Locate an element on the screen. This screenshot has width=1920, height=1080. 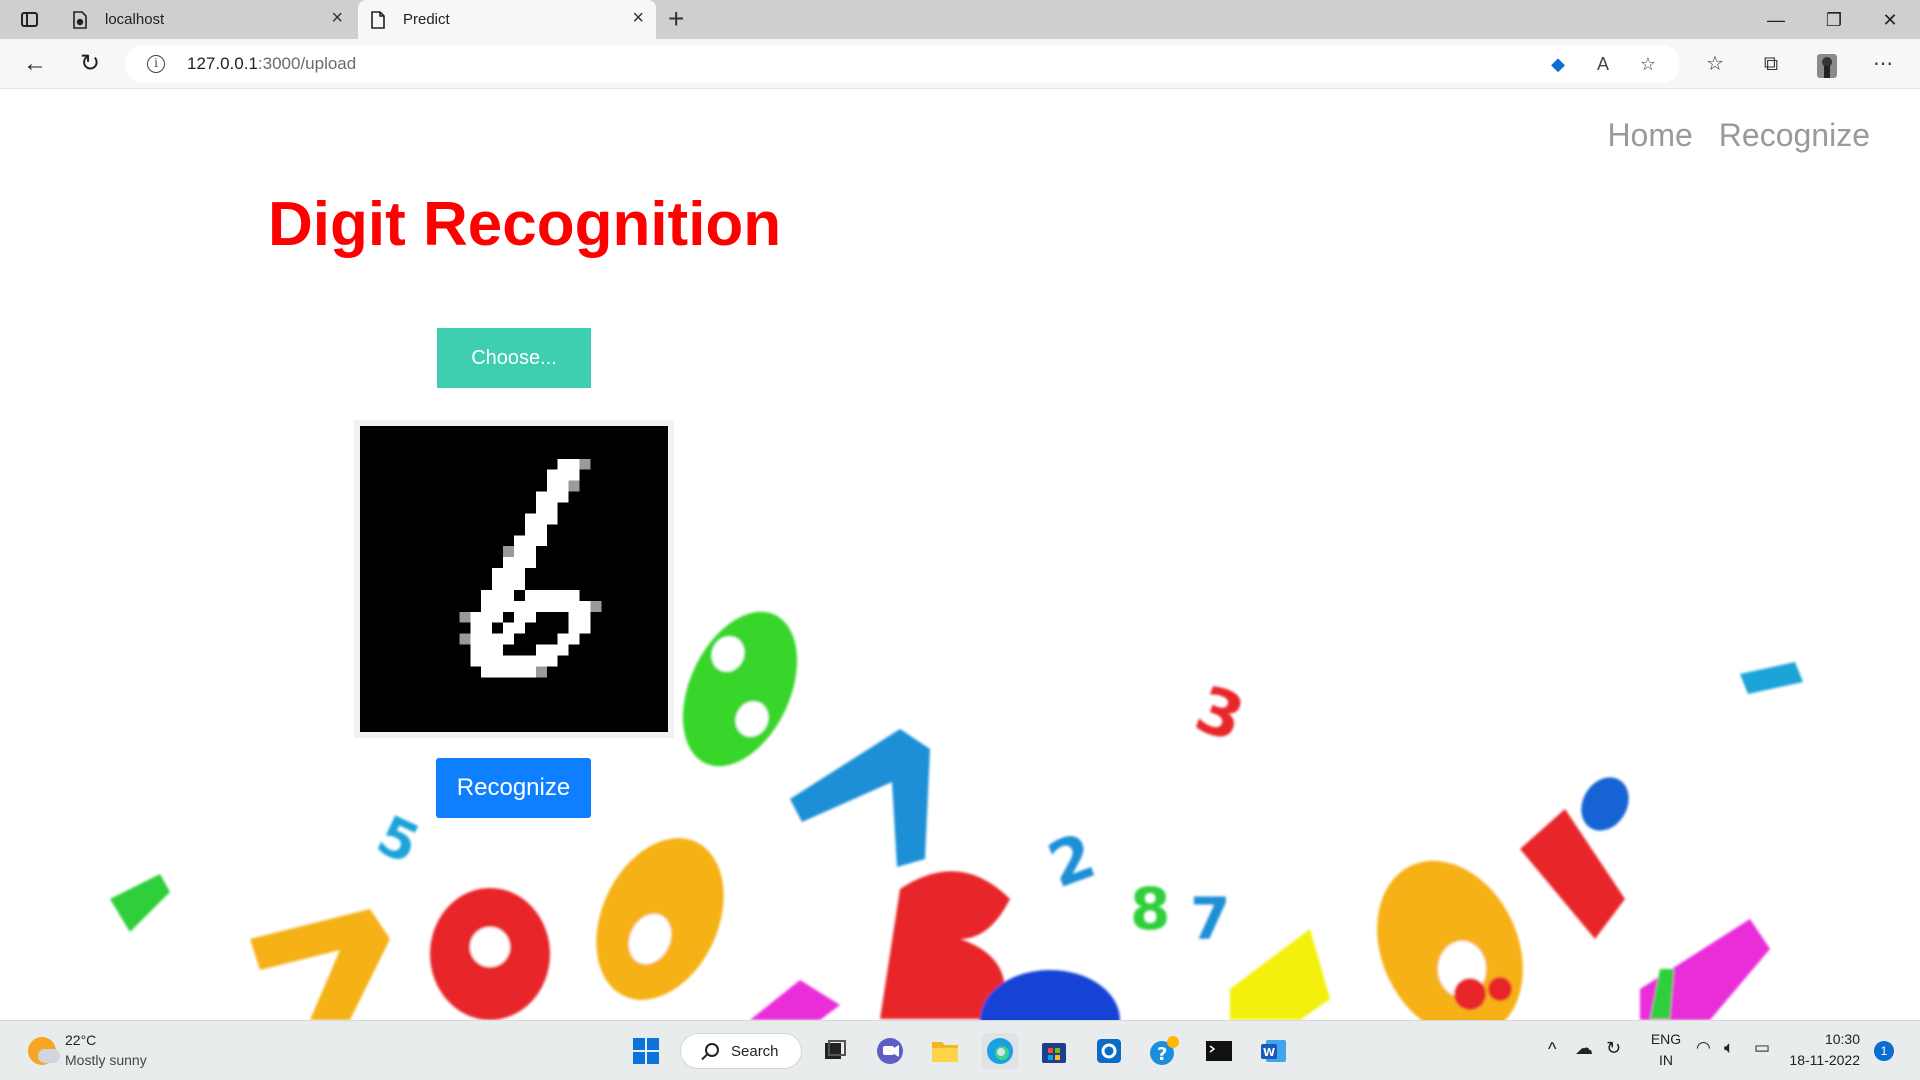
new-tab-icon: + is located at coordinates (676, 19).